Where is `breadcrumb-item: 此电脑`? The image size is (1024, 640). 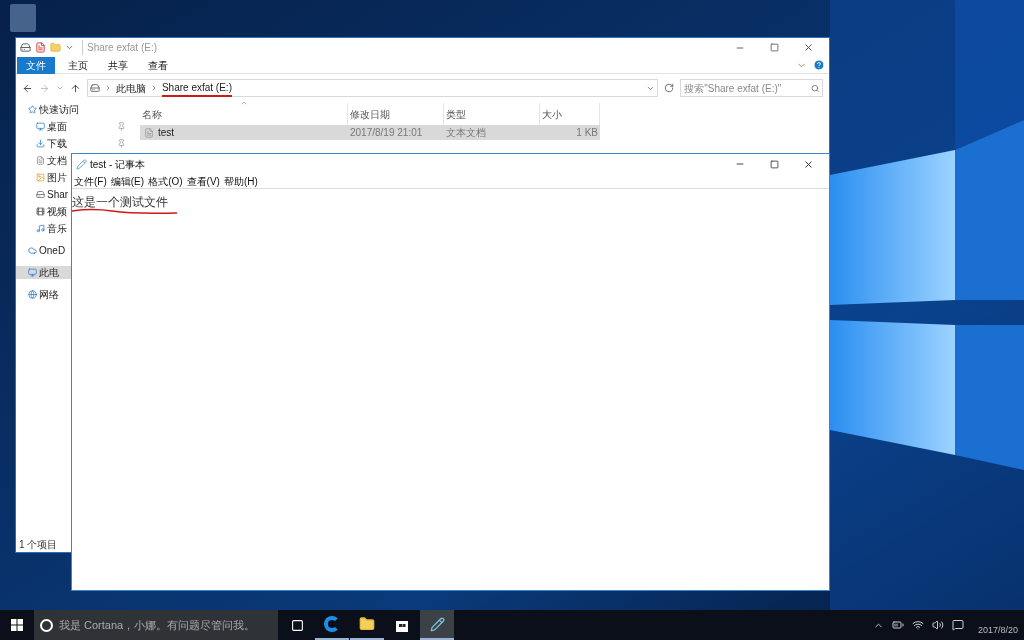
breadcrumb-item: 此电脑 is located at coordinates (130, 88).